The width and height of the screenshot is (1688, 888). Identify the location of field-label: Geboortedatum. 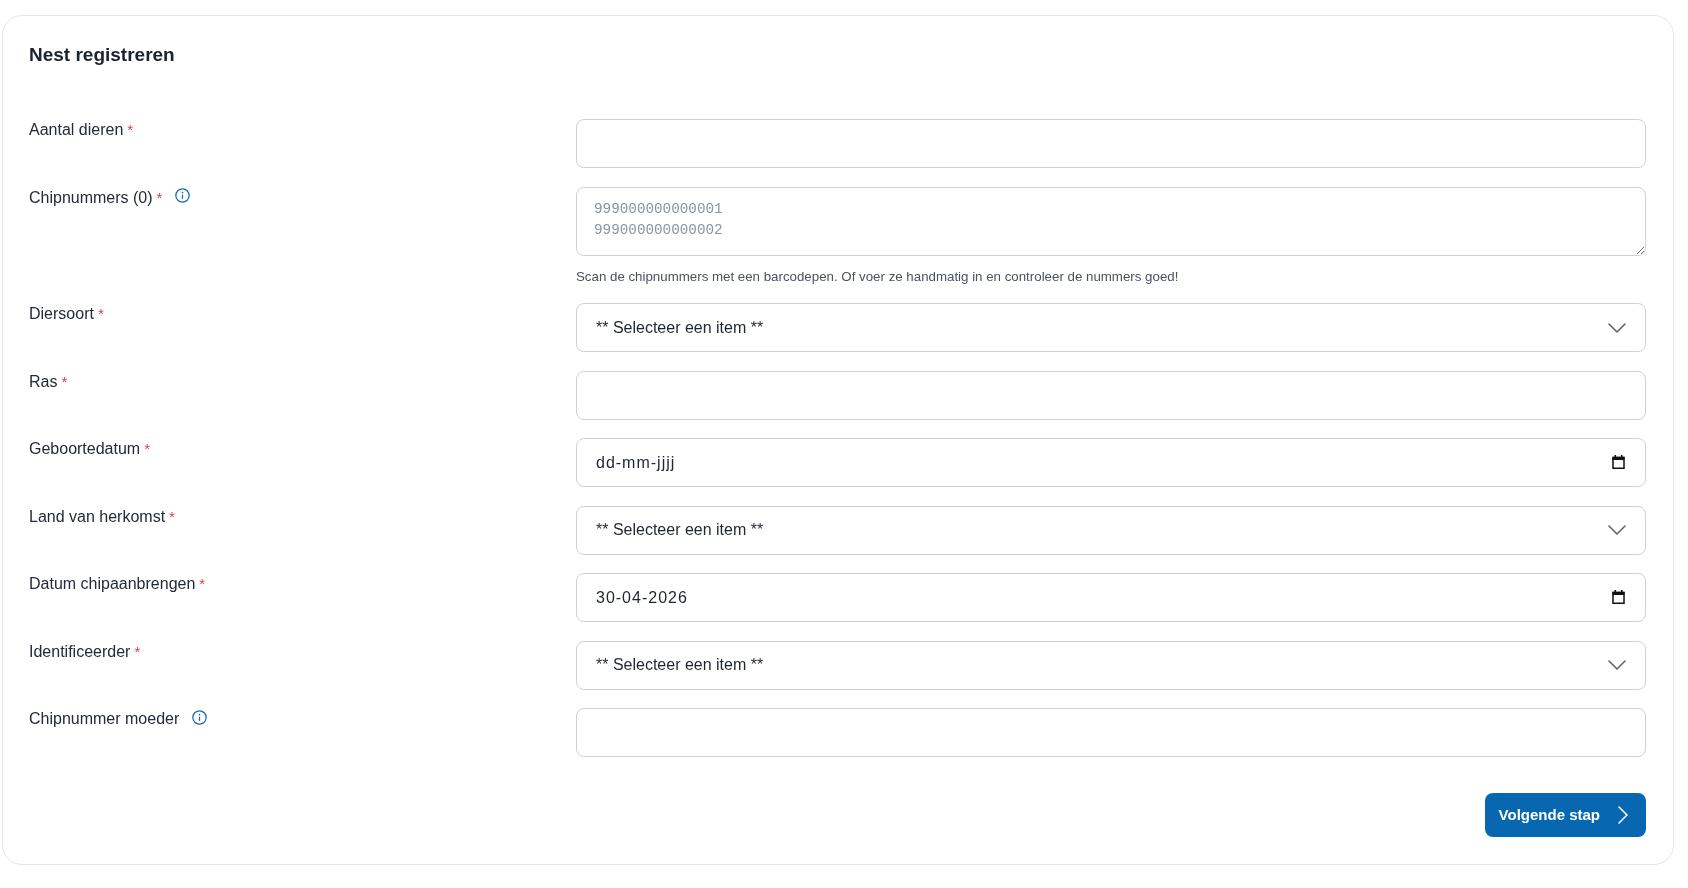
(85, 449).